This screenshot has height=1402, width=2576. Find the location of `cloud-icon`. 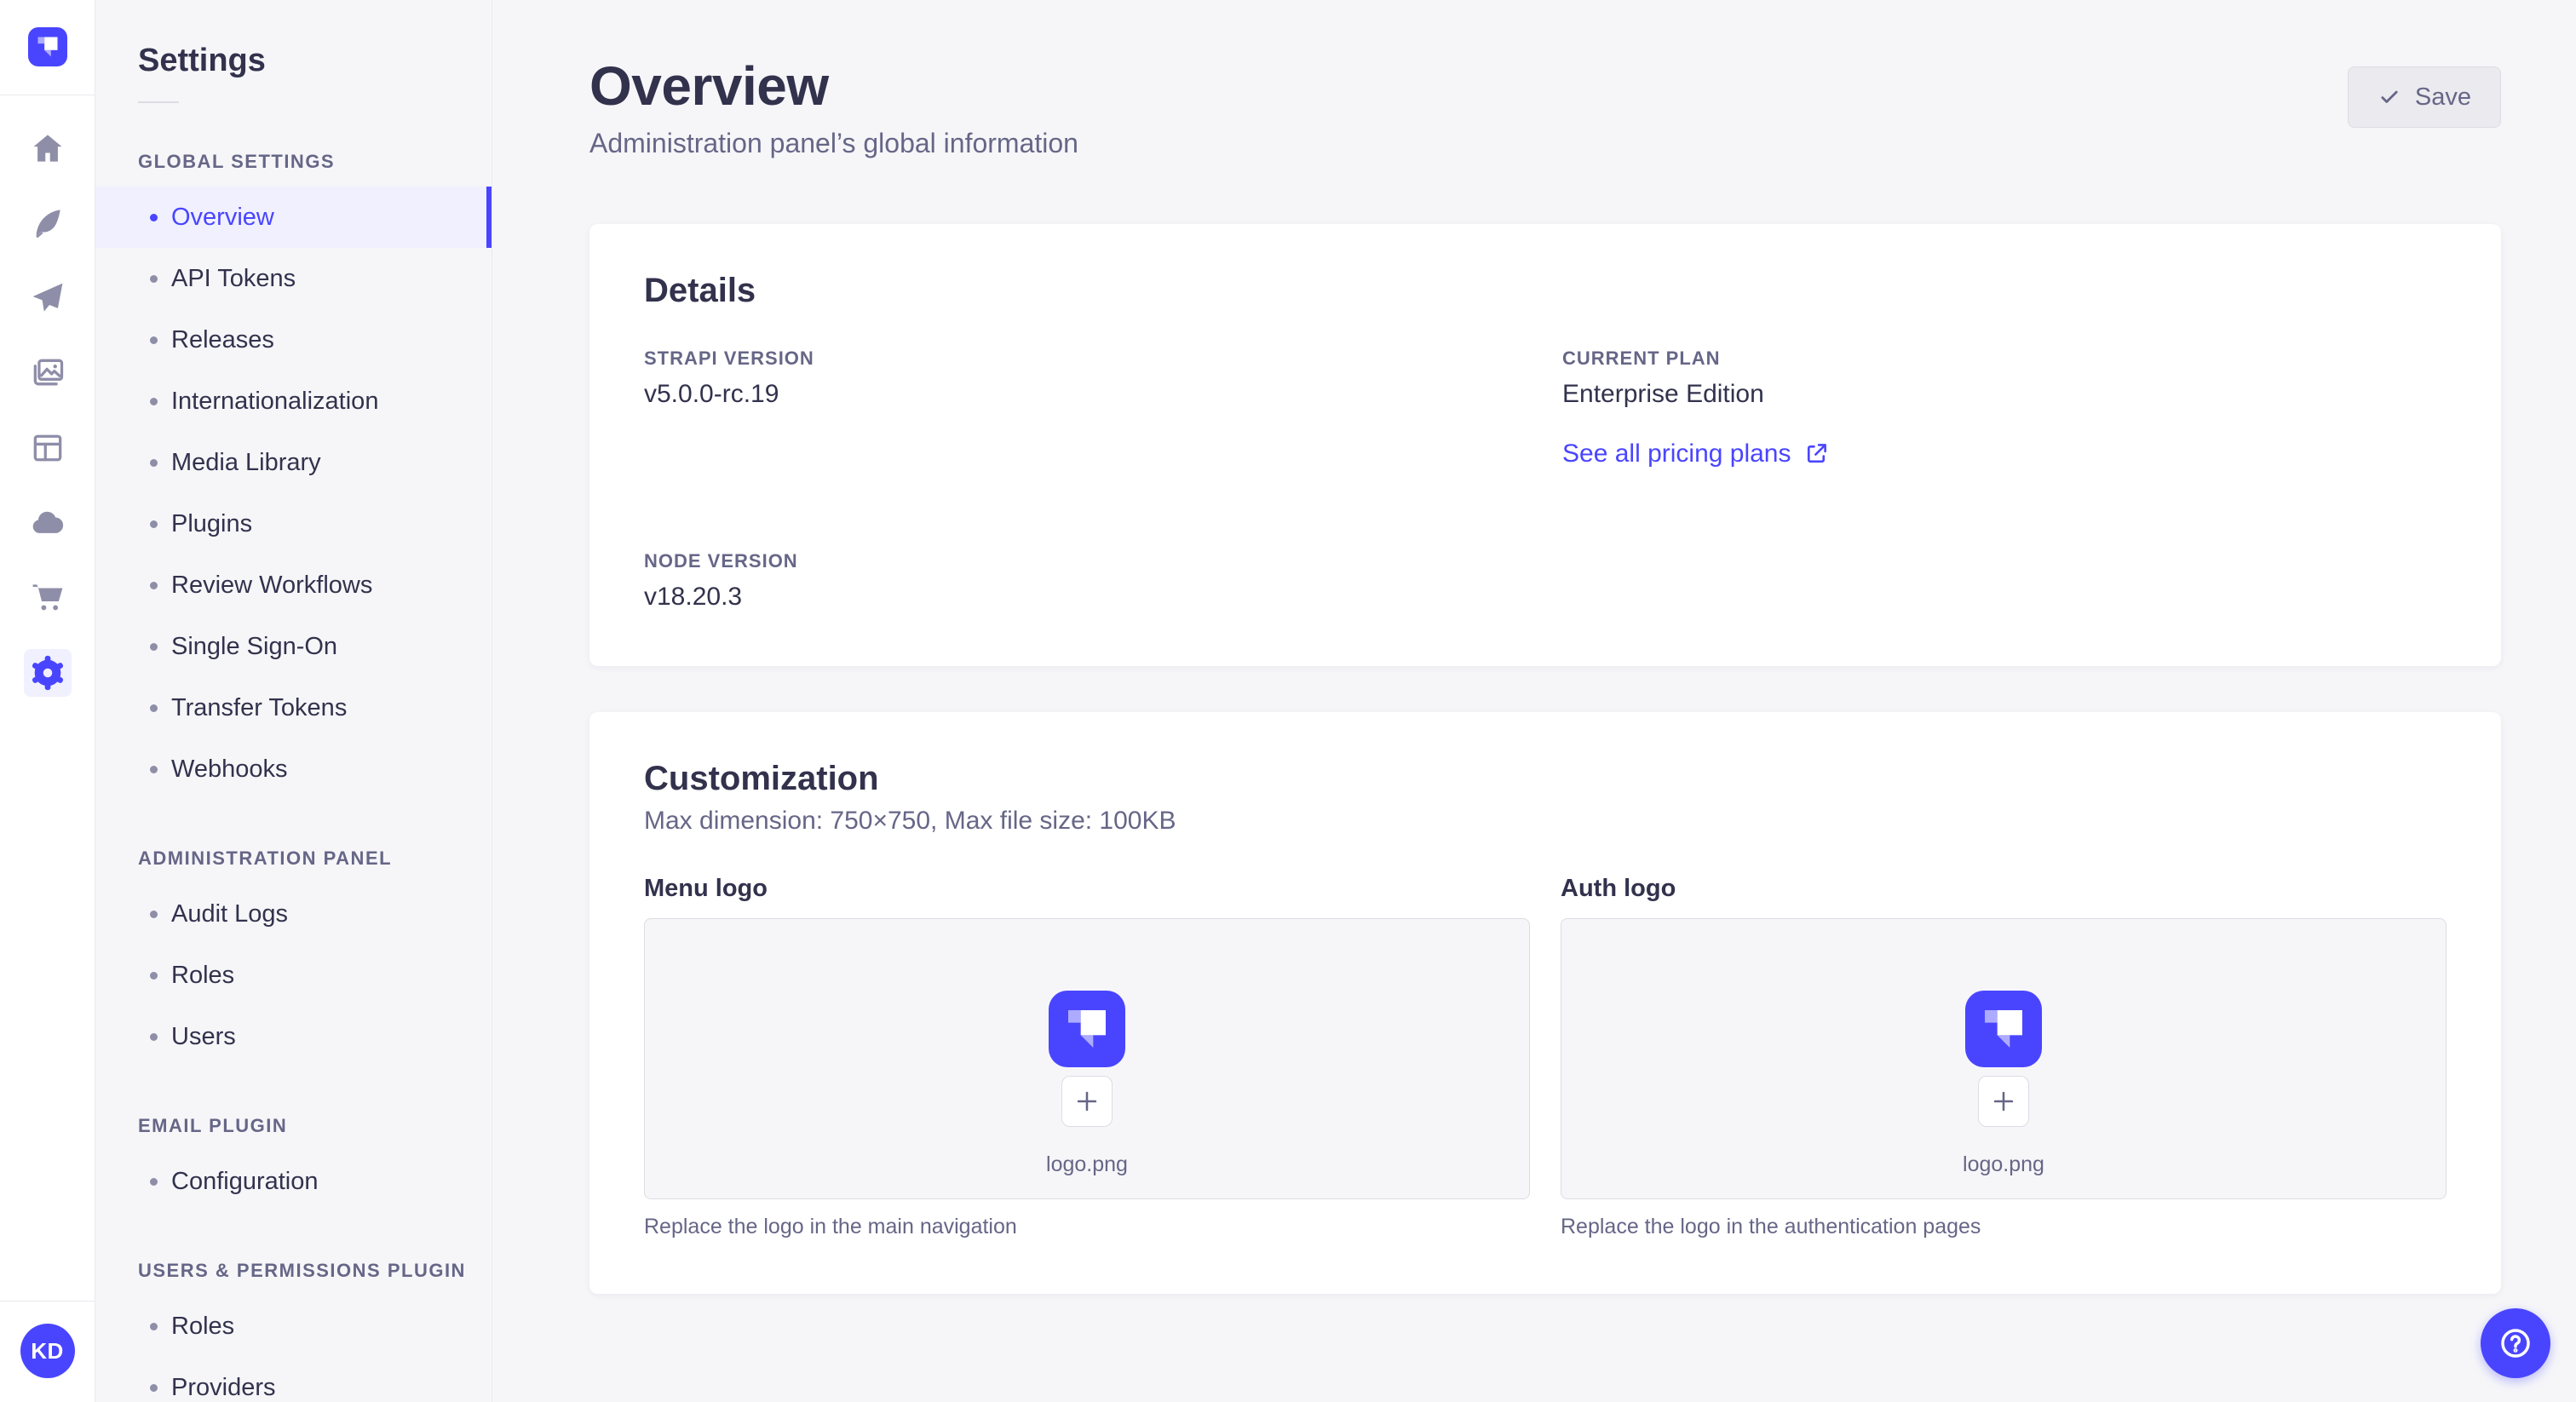

cloud-icon is located at coordinates (48, 523).